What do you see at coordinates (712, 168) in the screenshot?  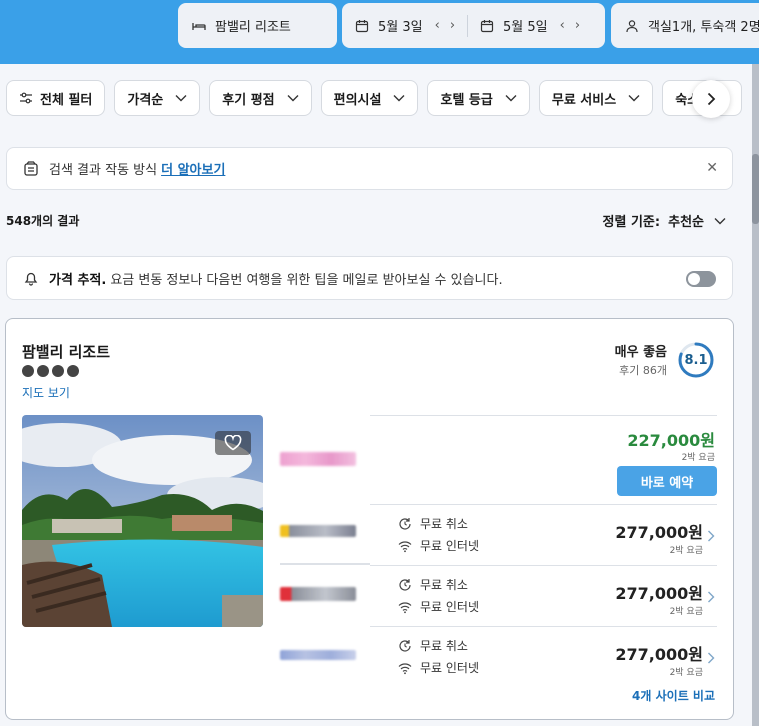 I see `close-icon: ✕` at bounding box center [712, 168].